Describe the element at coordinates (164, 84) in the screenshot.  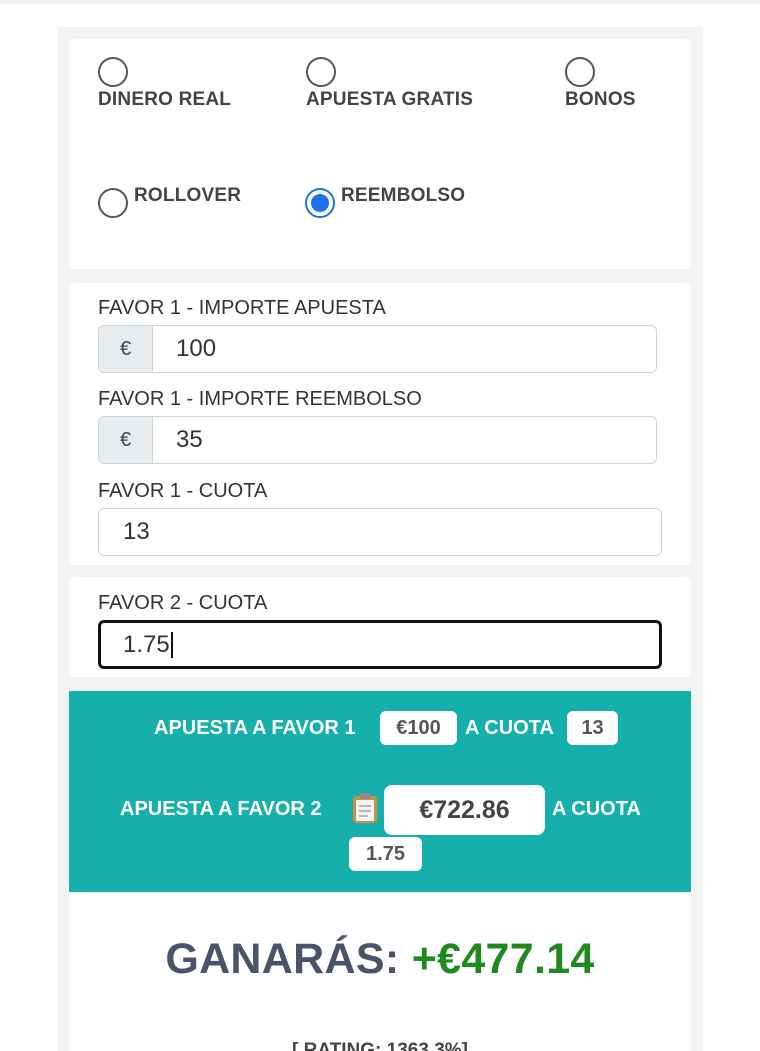
I see `radio-dinero-real: DINERO REAL` at that location.